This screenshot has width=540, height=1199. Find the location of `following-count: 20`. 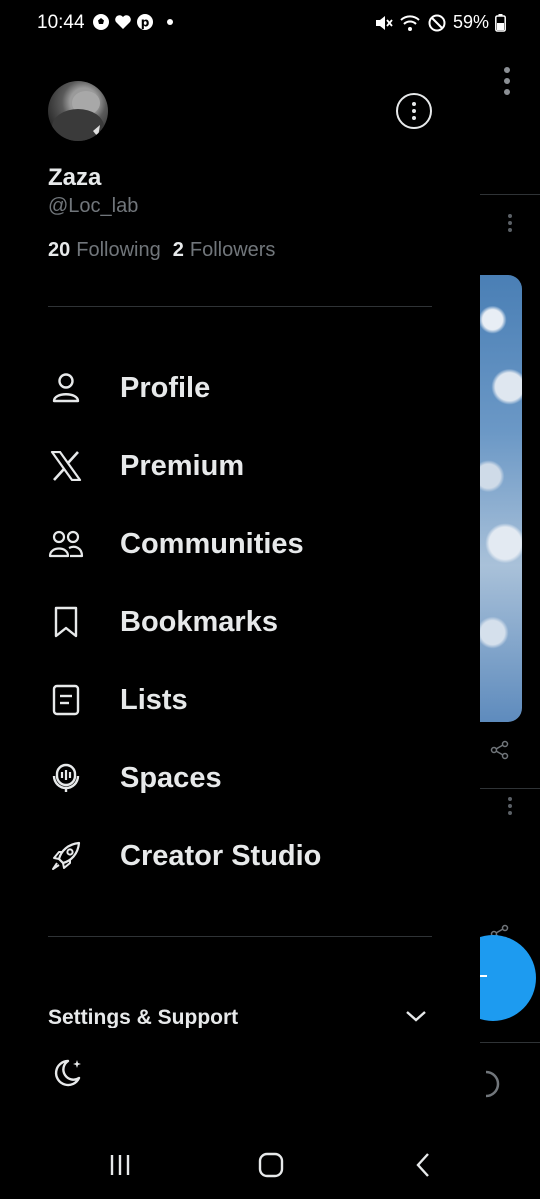

following-count: 20 is located at coordinates (59, 250).